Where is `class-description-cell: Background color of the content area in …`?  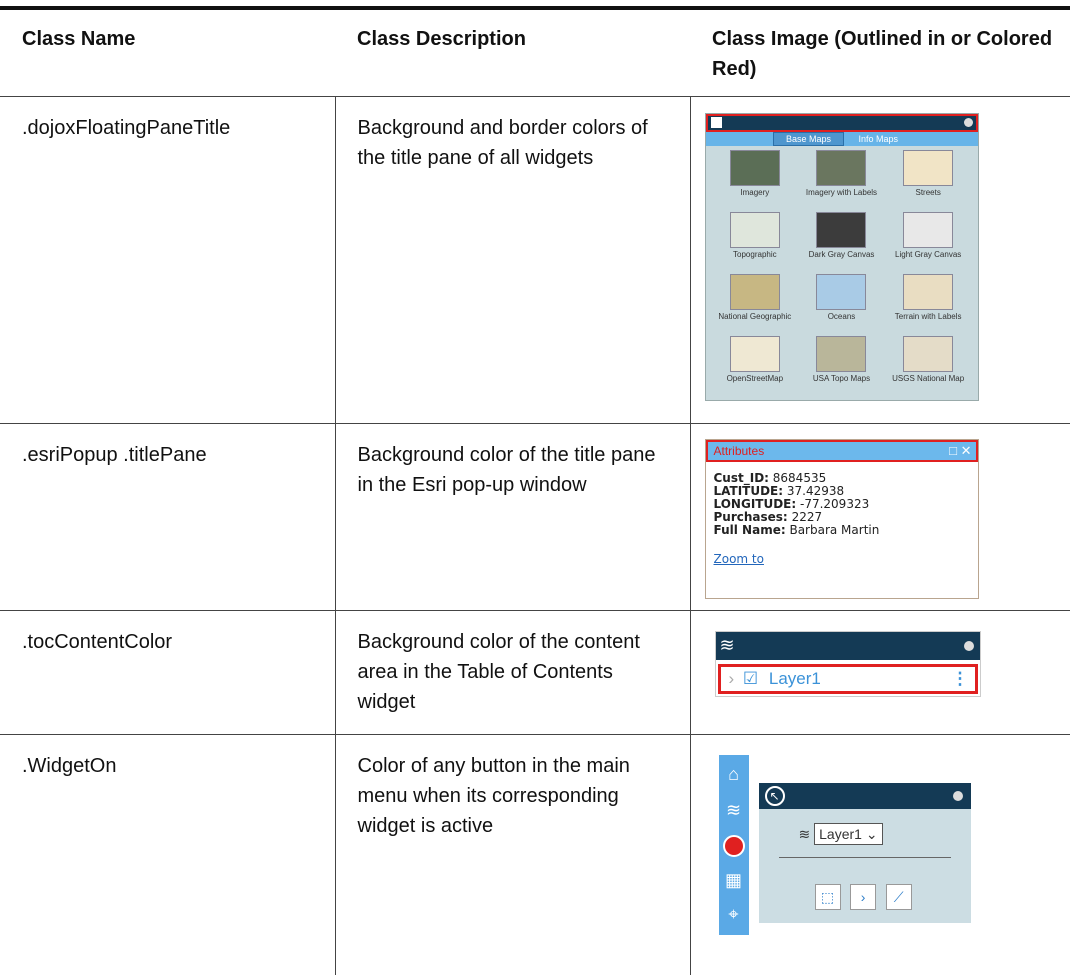
class-description-cell: Background color of the content area in … is located at coordinates (512, 672).